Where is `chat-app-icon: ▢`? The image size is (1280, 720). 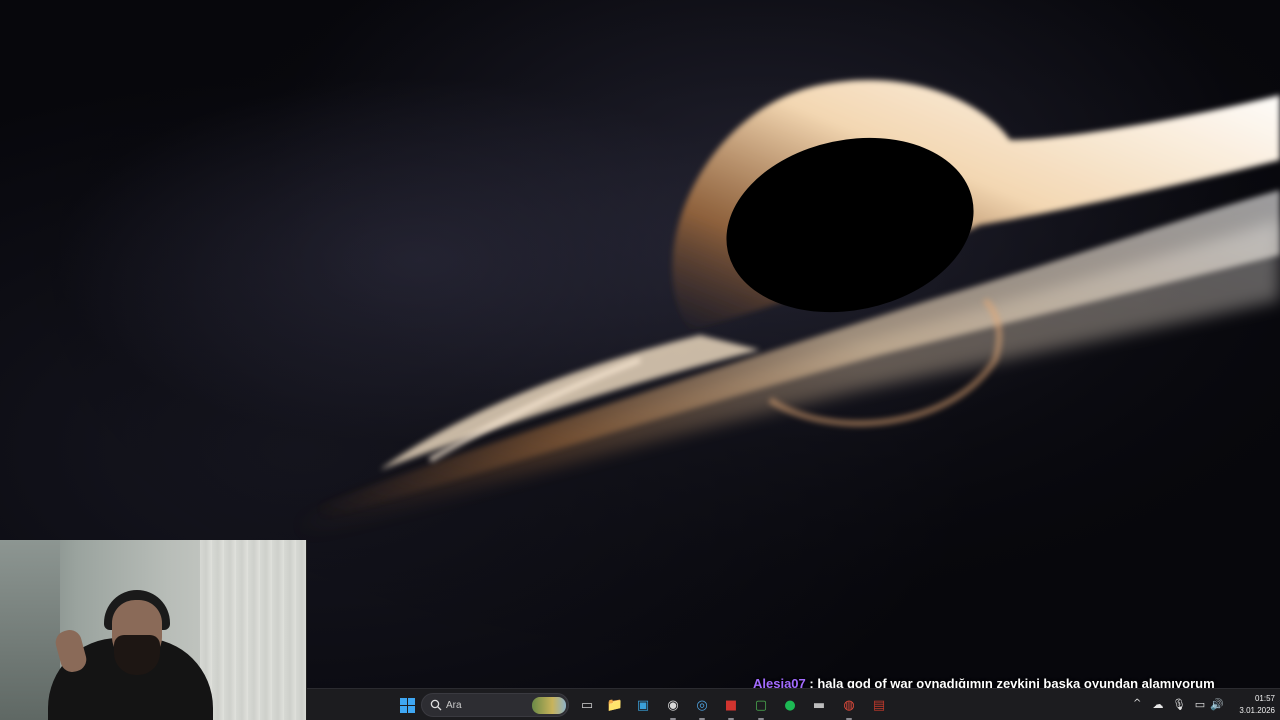
chat-app-icon: ▢ is located at coordinates (761, 705).